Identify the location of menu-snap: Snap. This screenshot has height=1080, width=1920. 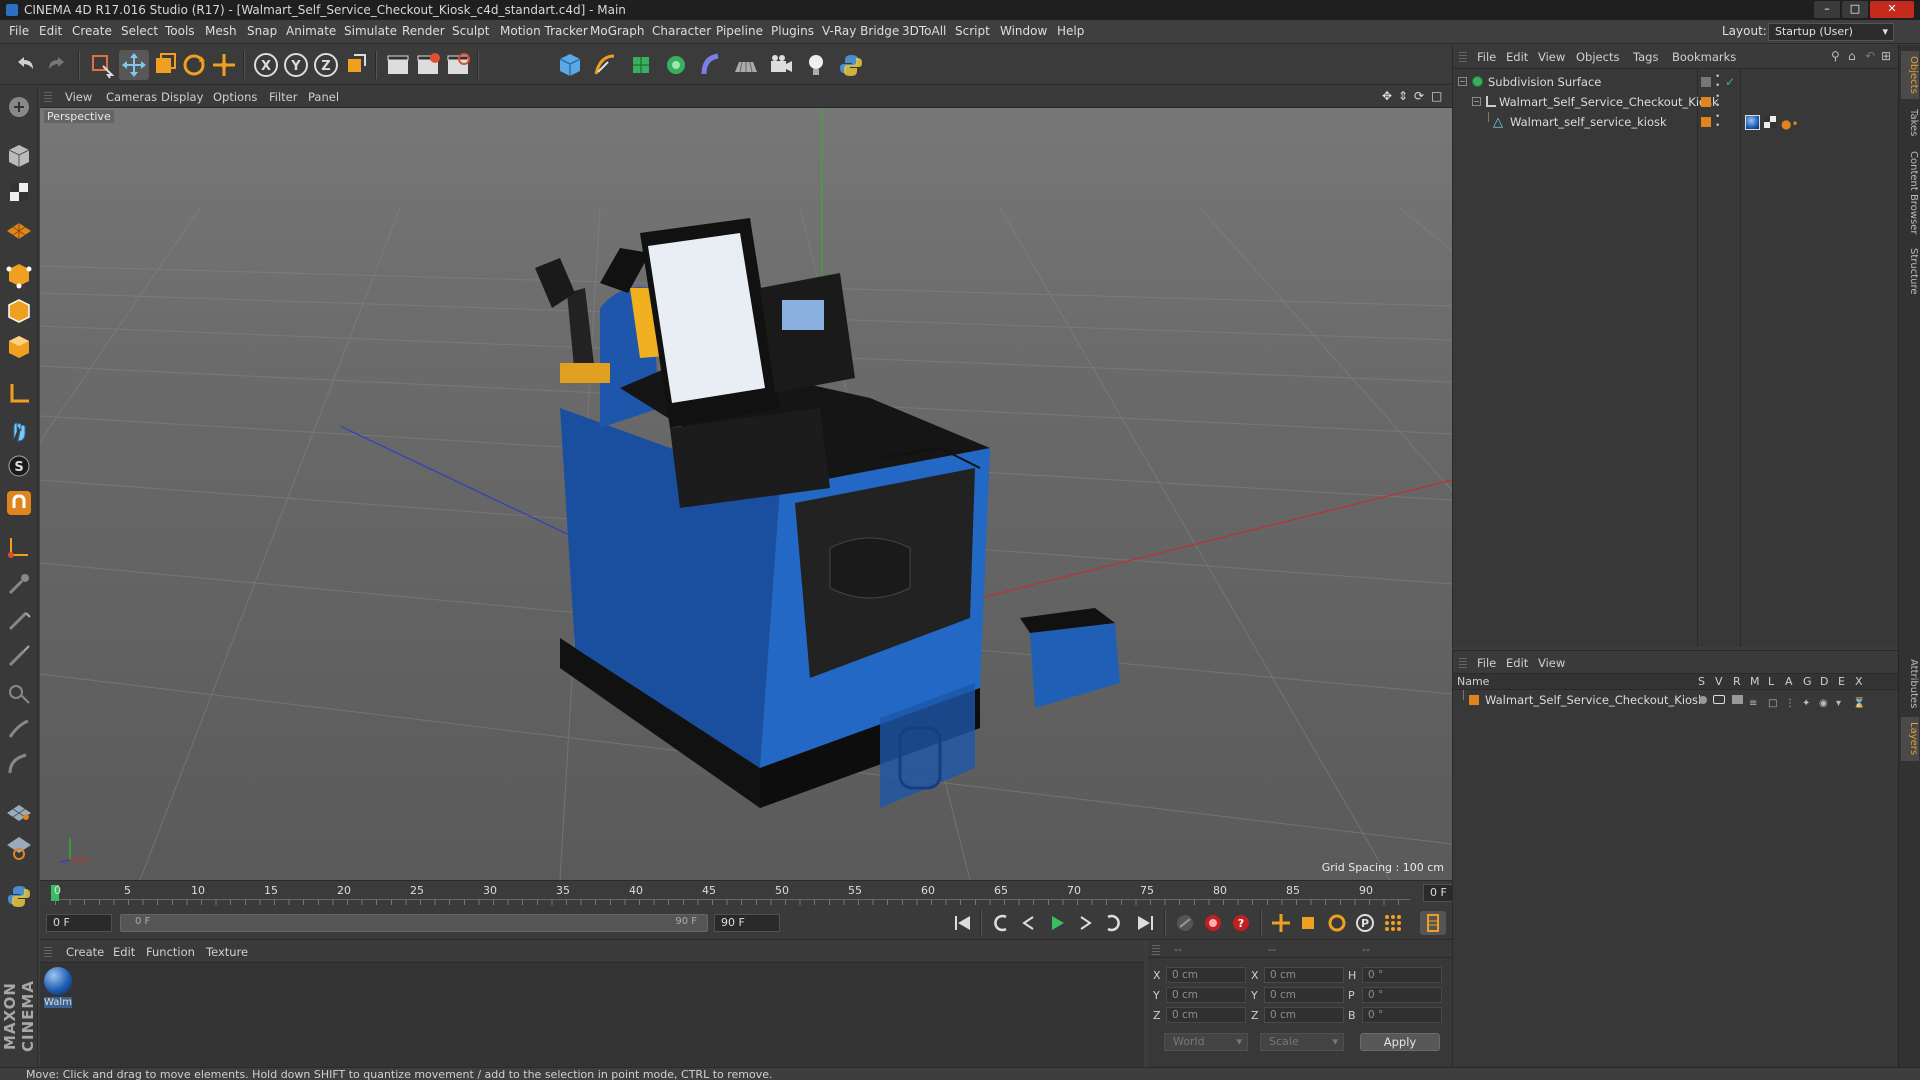
(262, 31).